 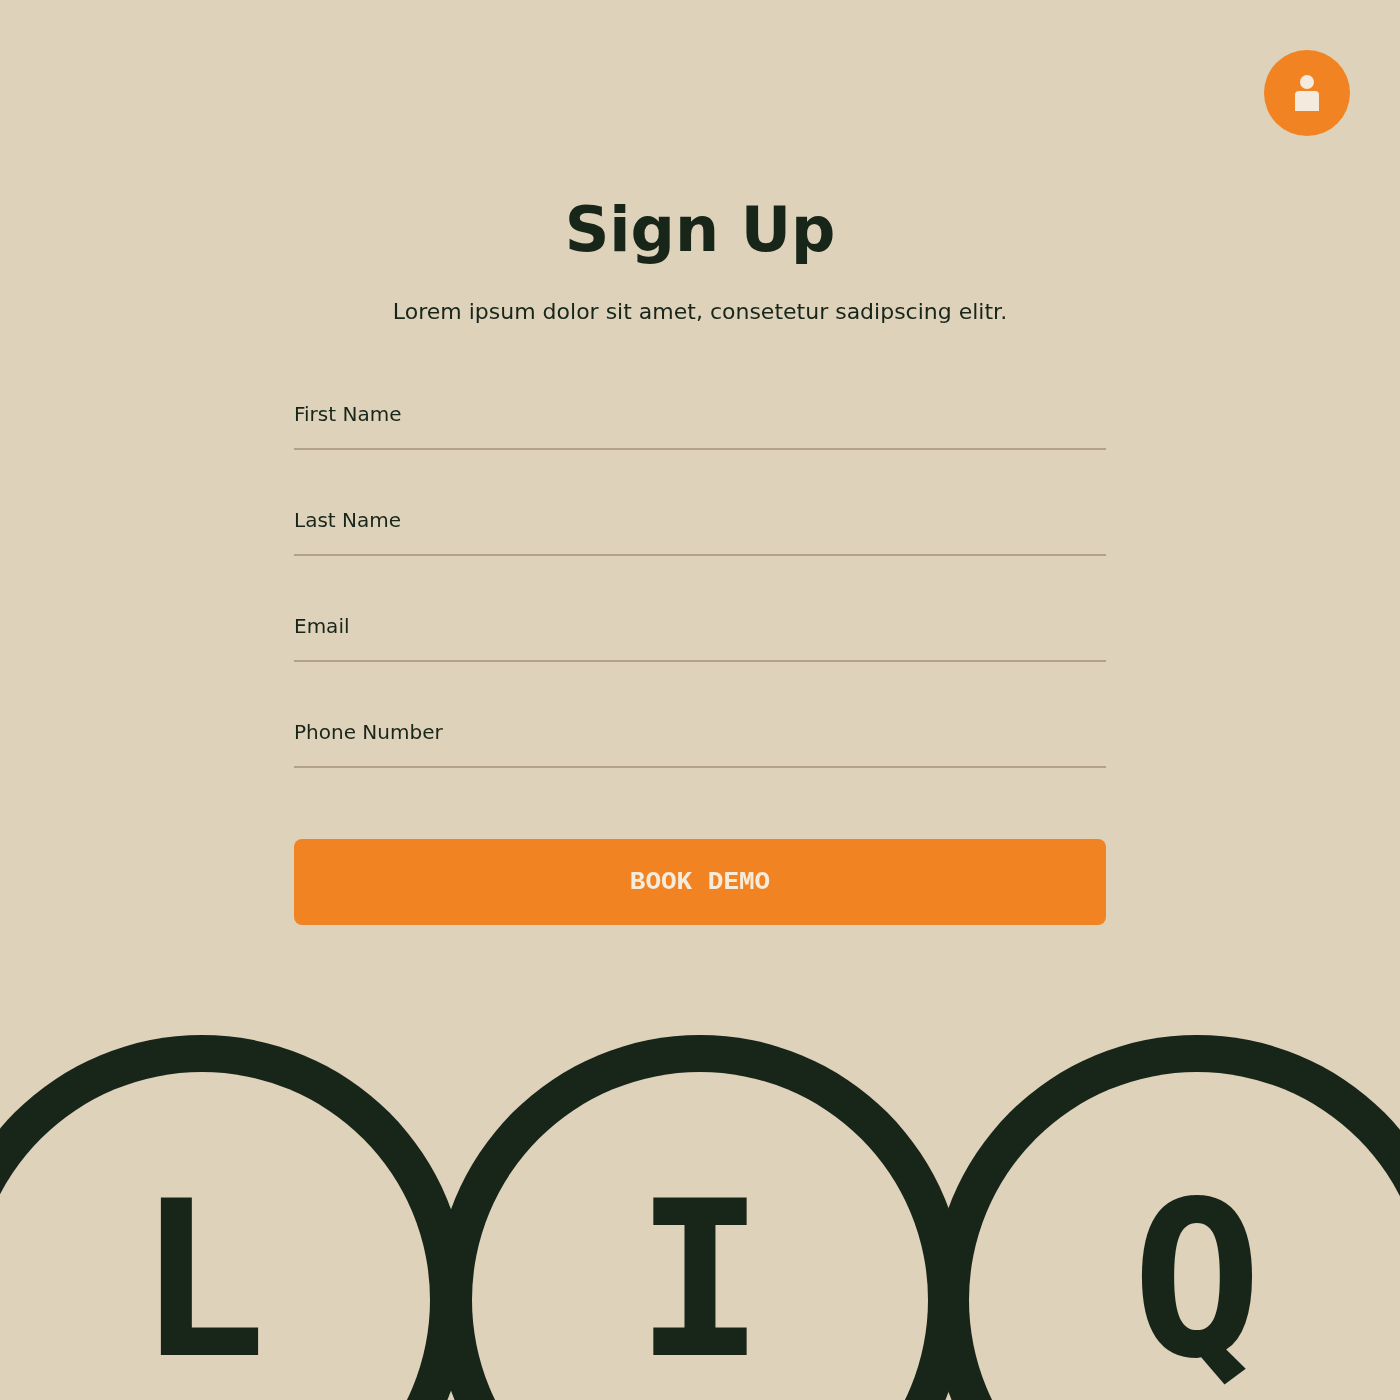 I want to click on submit-button: BOOK DEMO, so click(x=700, y=882).